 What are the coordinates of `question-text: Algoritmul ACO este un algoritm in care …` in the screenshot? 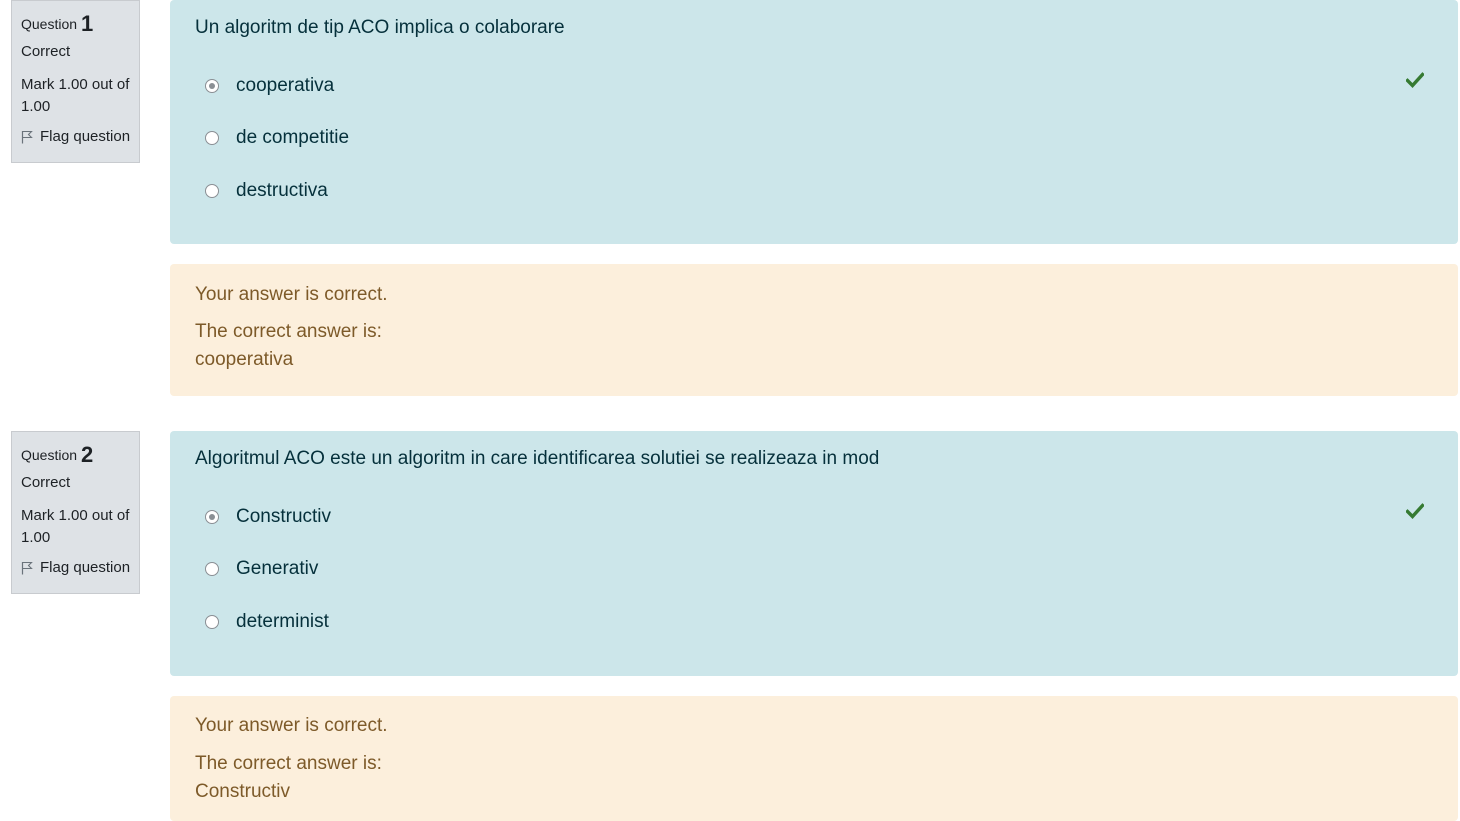 It's located at (537, 458).